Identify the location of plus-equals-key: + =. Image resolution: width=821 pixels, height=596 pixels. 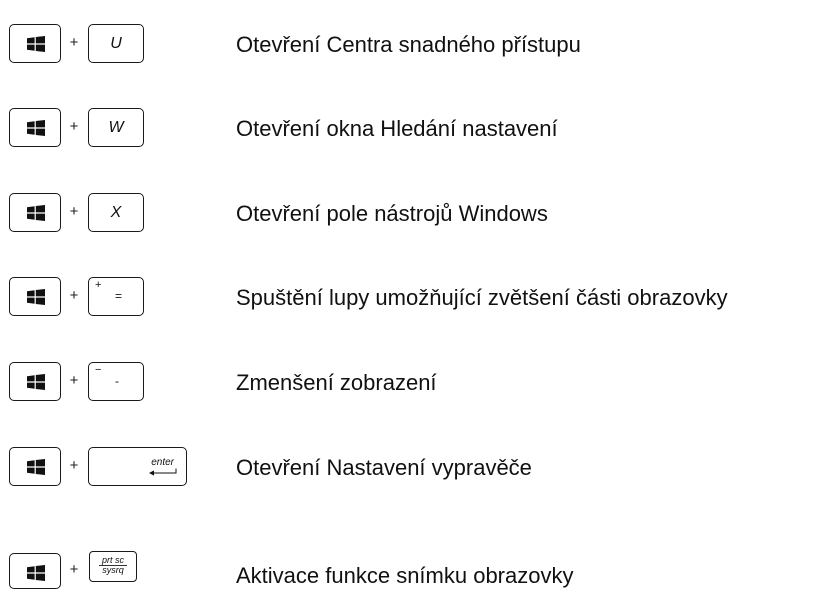
(116, 296).